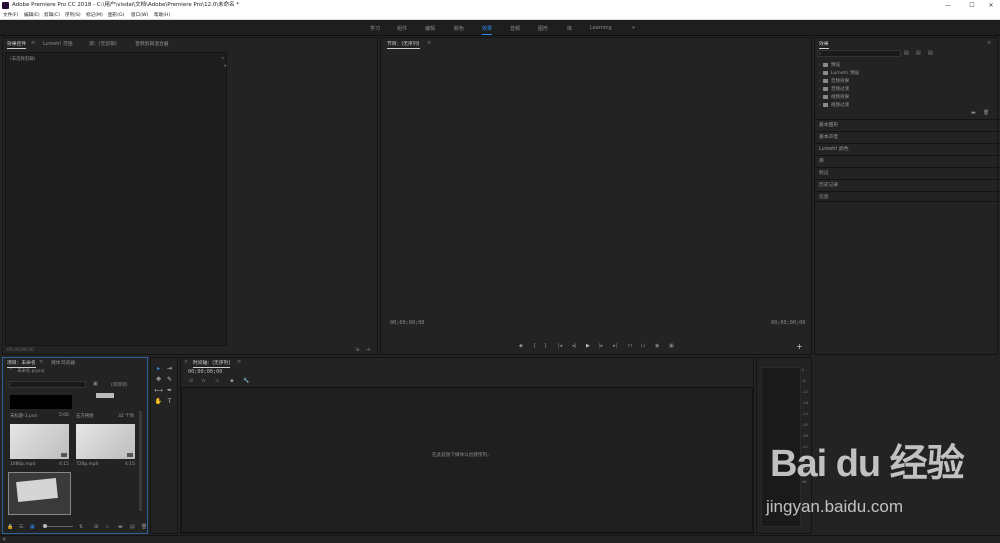  What do you see at coordinates (907, 136) in the screenshot?
I see `section-essential-sound: 基本声音` at bounding box center [907, 136].